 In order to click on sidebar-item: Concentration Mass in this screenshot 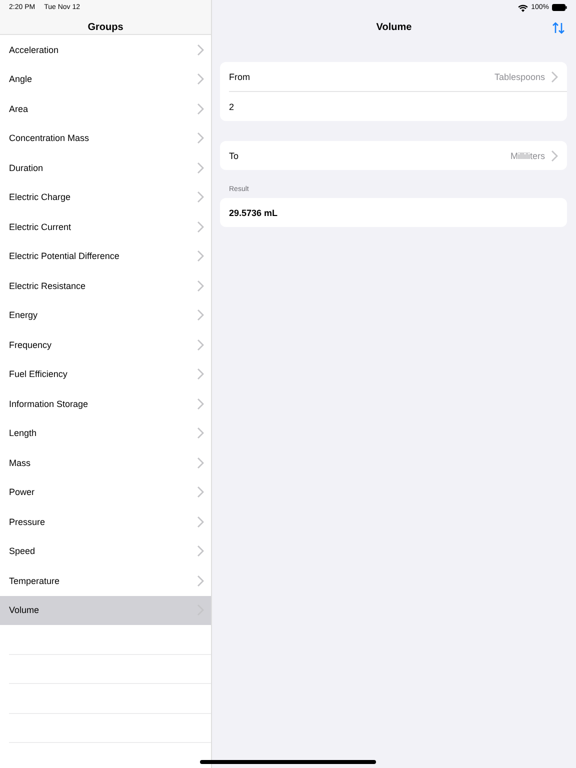, I will do `click(105, 138)`.